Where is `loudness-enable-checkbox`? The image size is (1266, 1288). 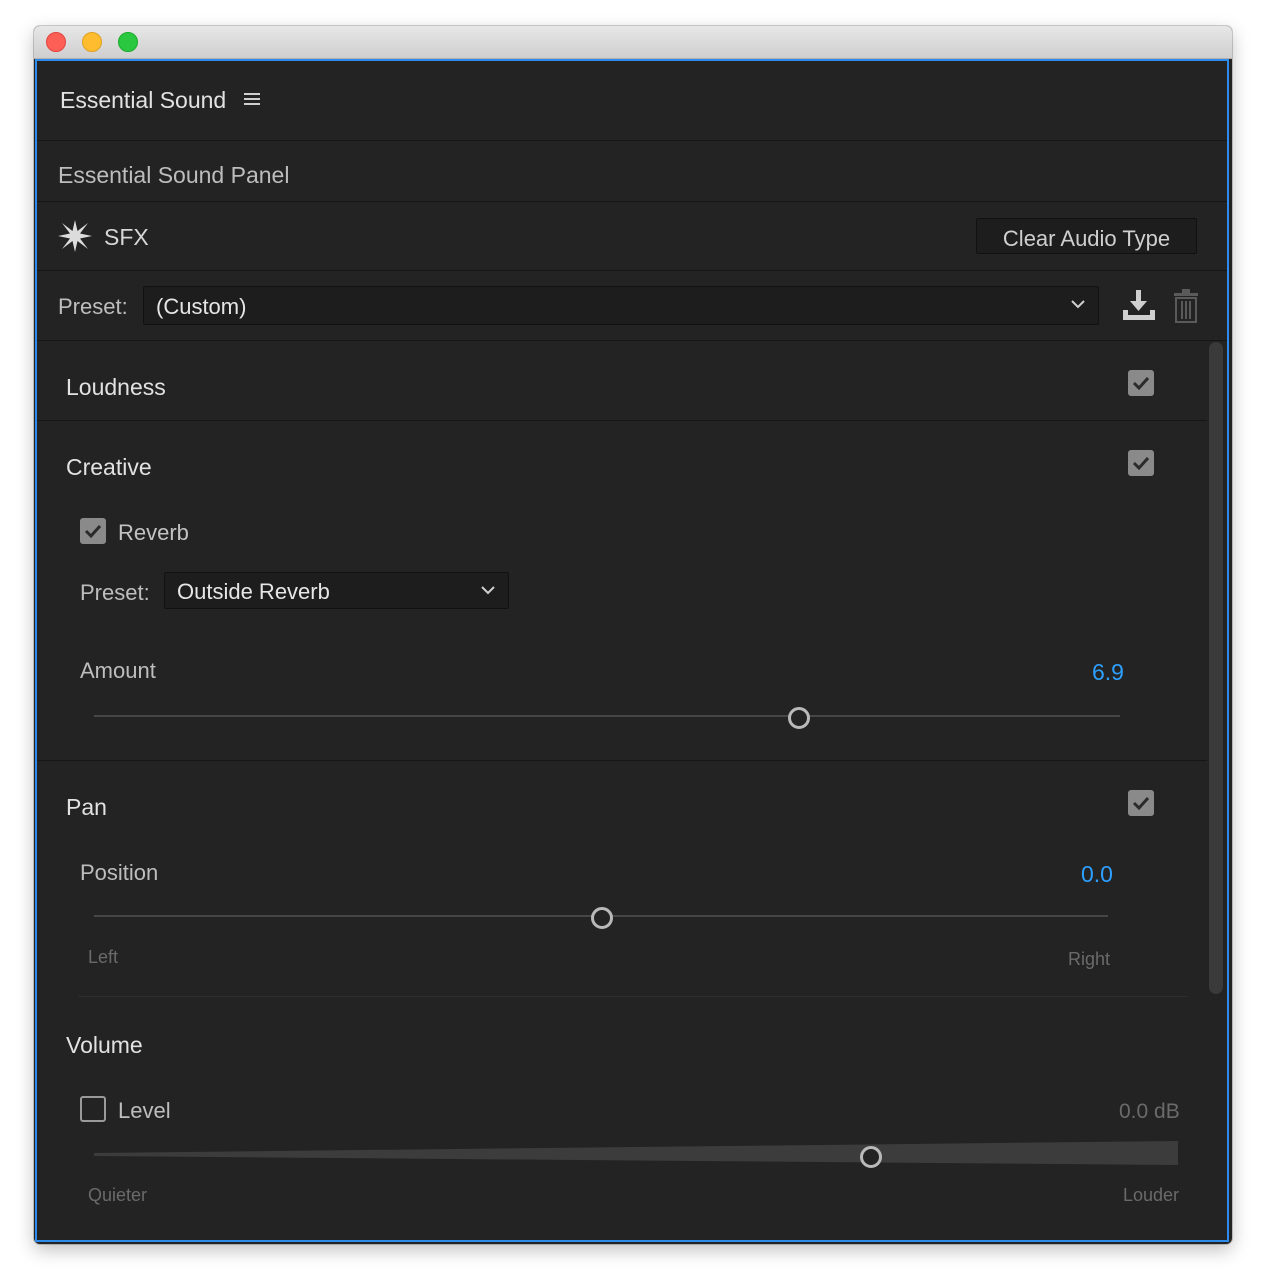
loudness-enable-checkbox is located at coordinates (1141, 383).